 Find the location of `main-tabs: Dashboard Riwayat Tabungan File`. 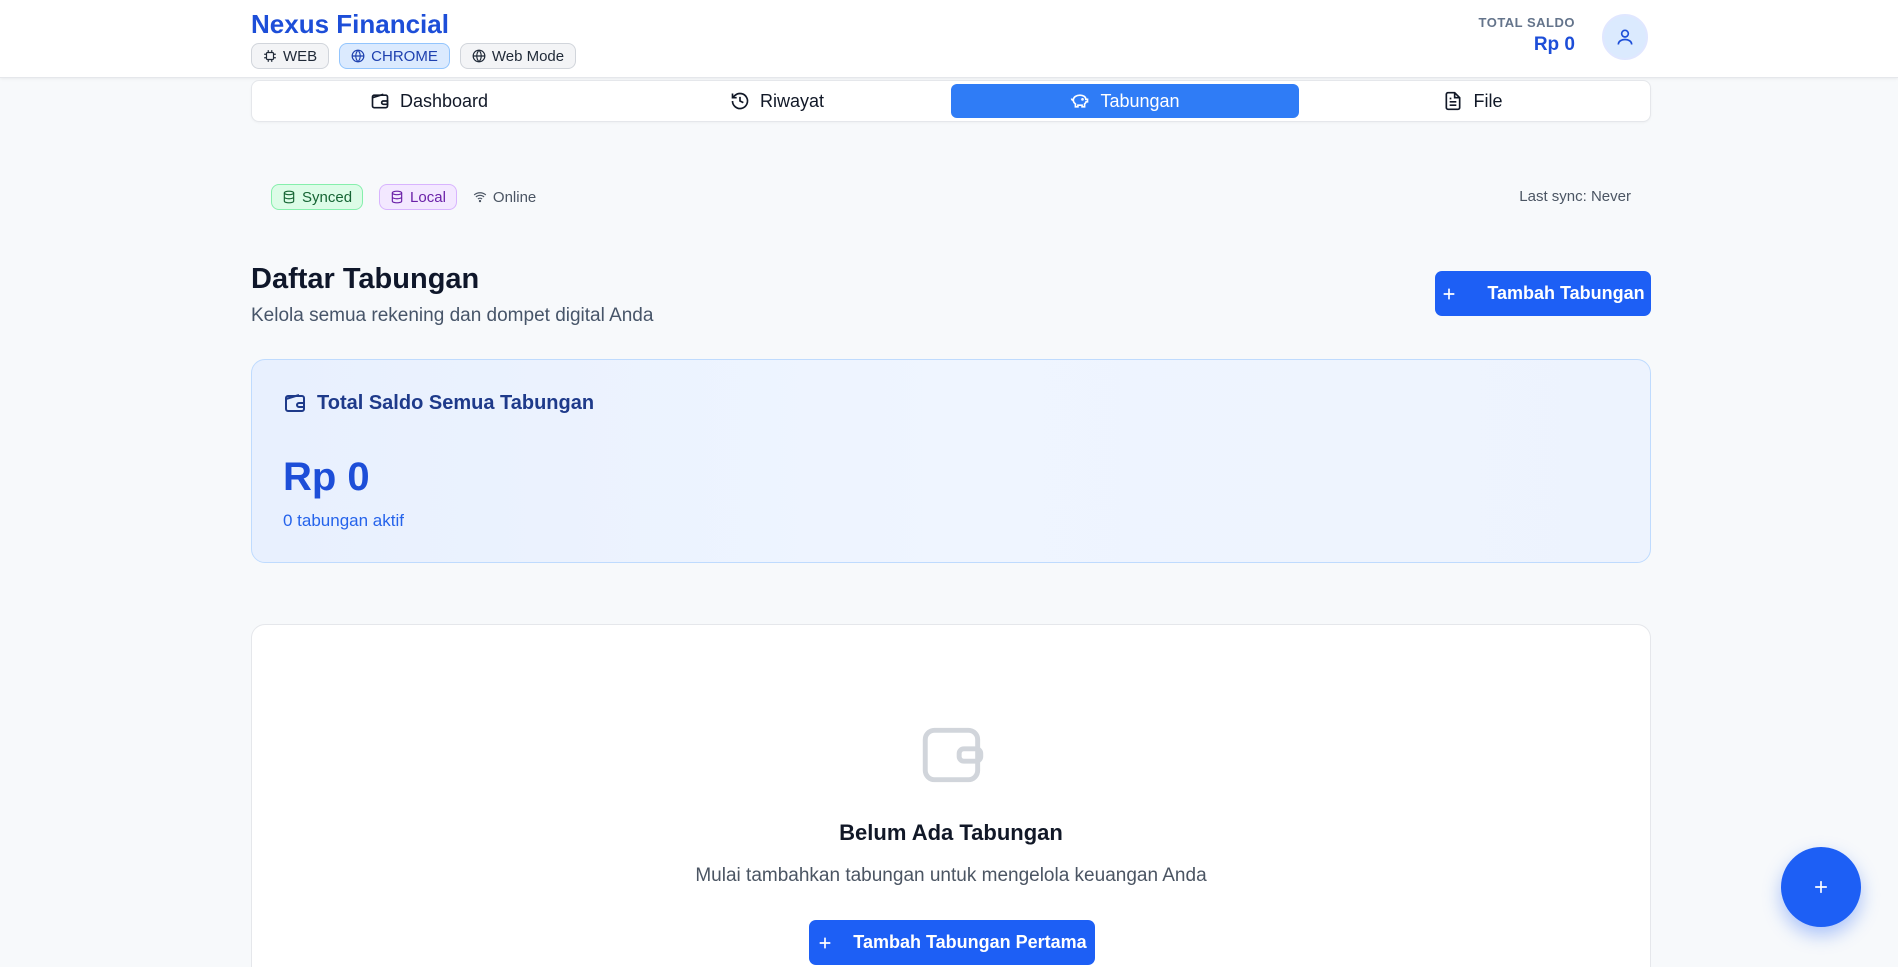

main-tabs: Dashboard Riwayat Tabungan File is located at coordinates (951, 101).